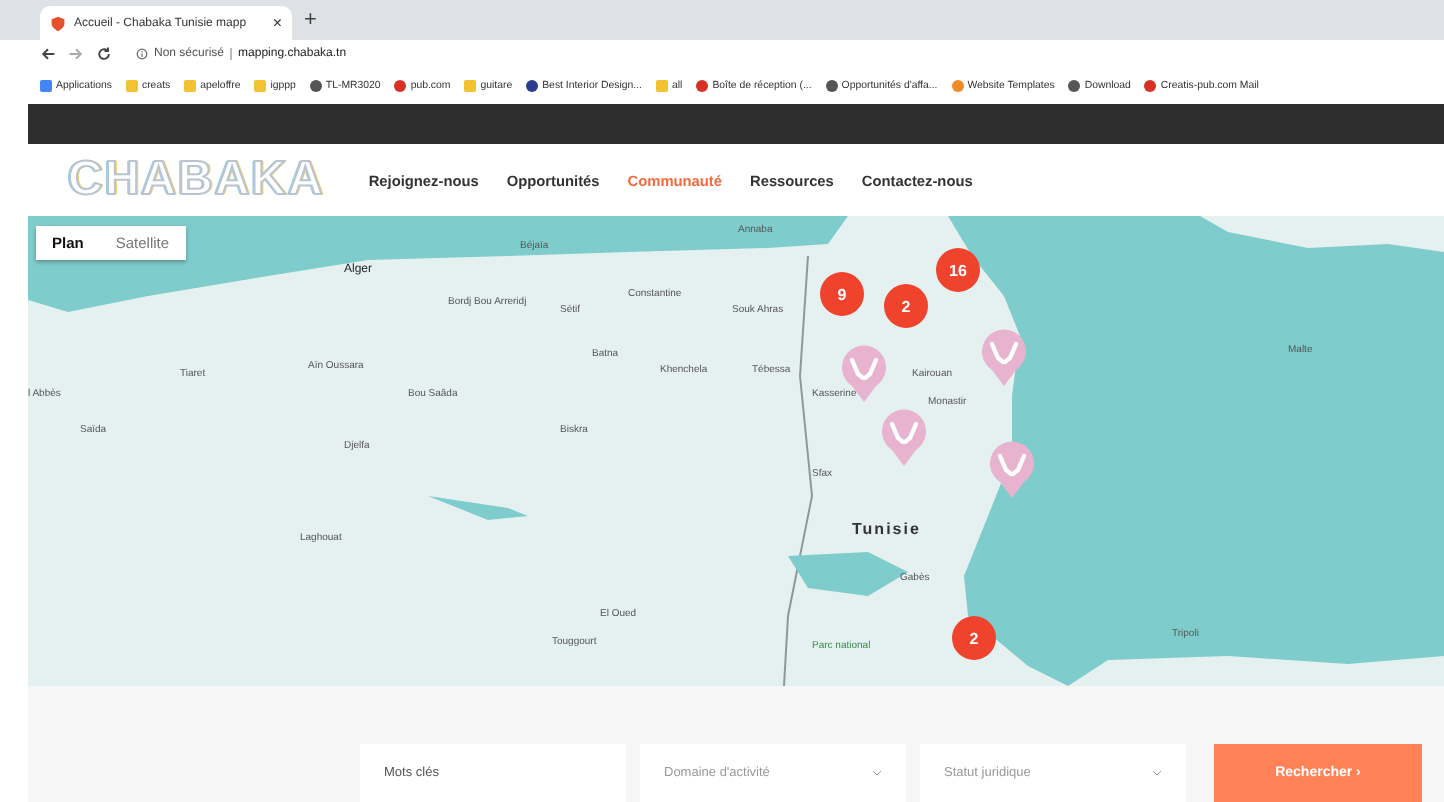 The height and width of the screenshot is (802, 1444). What do you see at coordinates (277, 23) in the screenshot?
I see `close-button: ×` at bounding box center [277, 23].